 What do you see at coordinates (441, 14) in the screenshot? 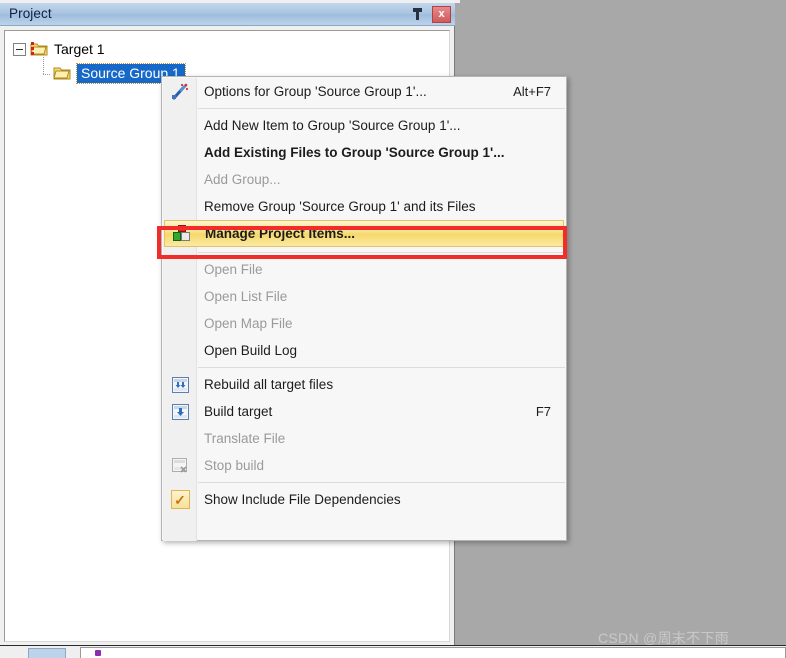
I see `close-icon: x` at bounding box center [441, 14].